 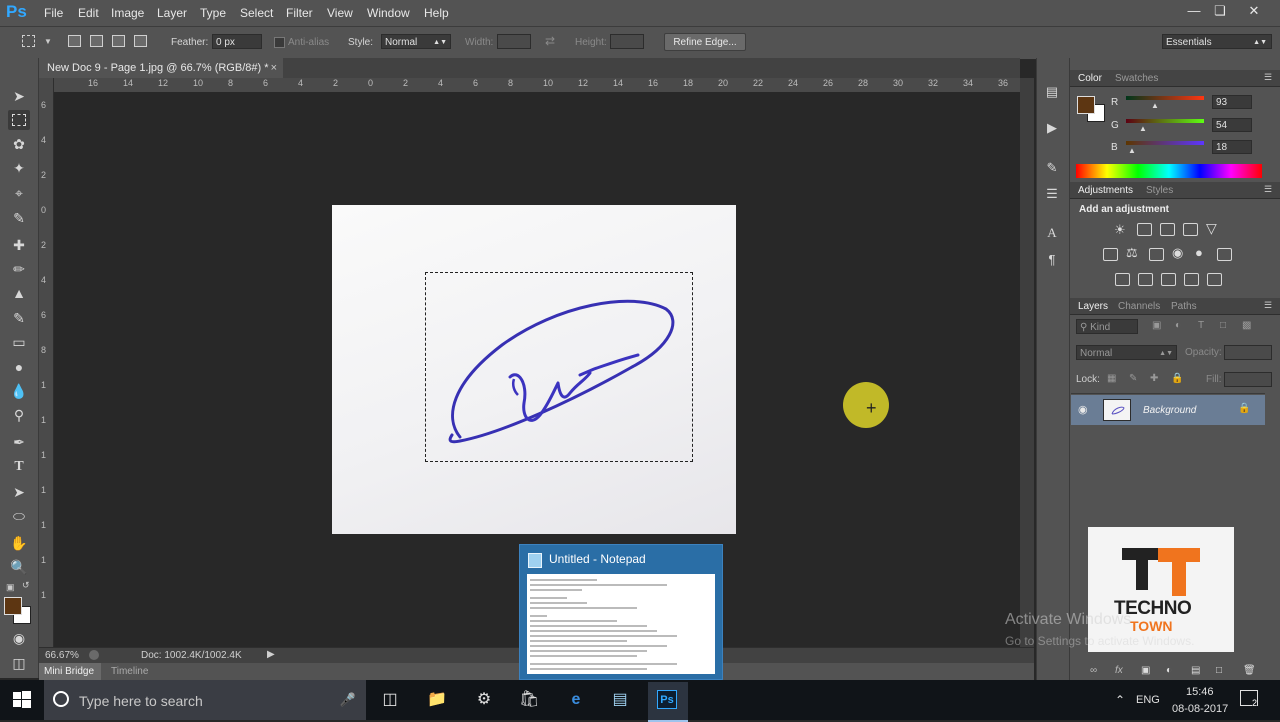 I want to click on color-spectrum, so click(x=1169, y=171).